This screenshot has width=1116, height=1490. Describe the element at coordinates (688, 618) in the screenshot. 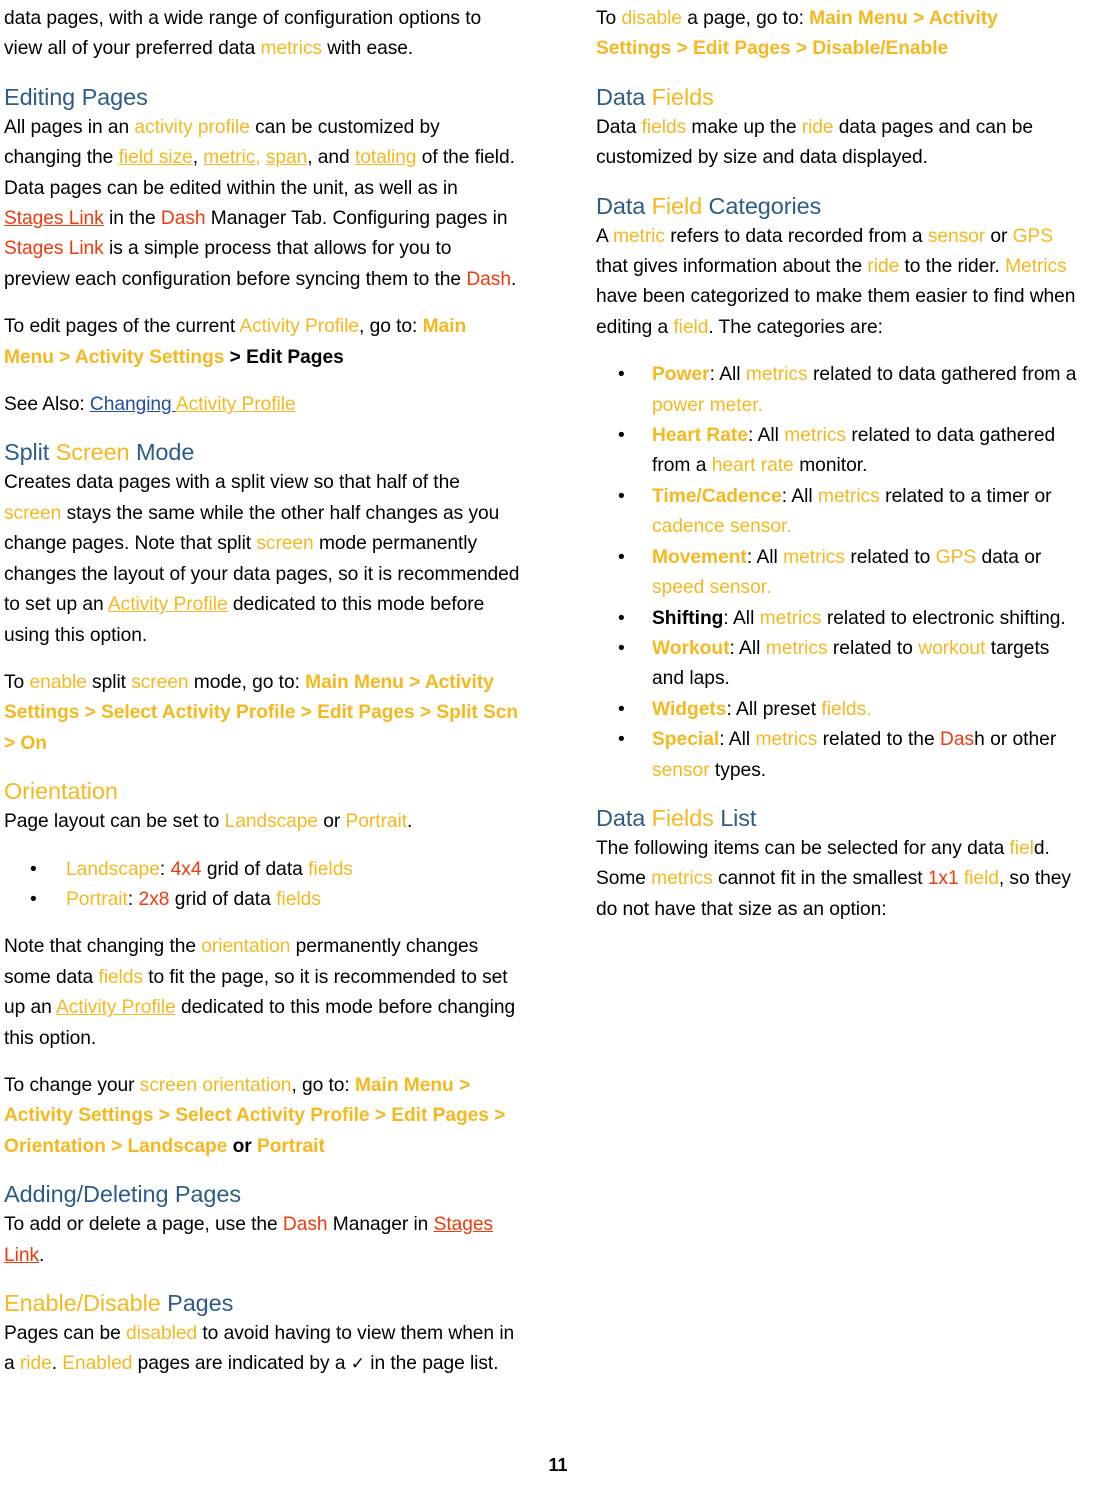

I see `category-label: Shifting` at that location.